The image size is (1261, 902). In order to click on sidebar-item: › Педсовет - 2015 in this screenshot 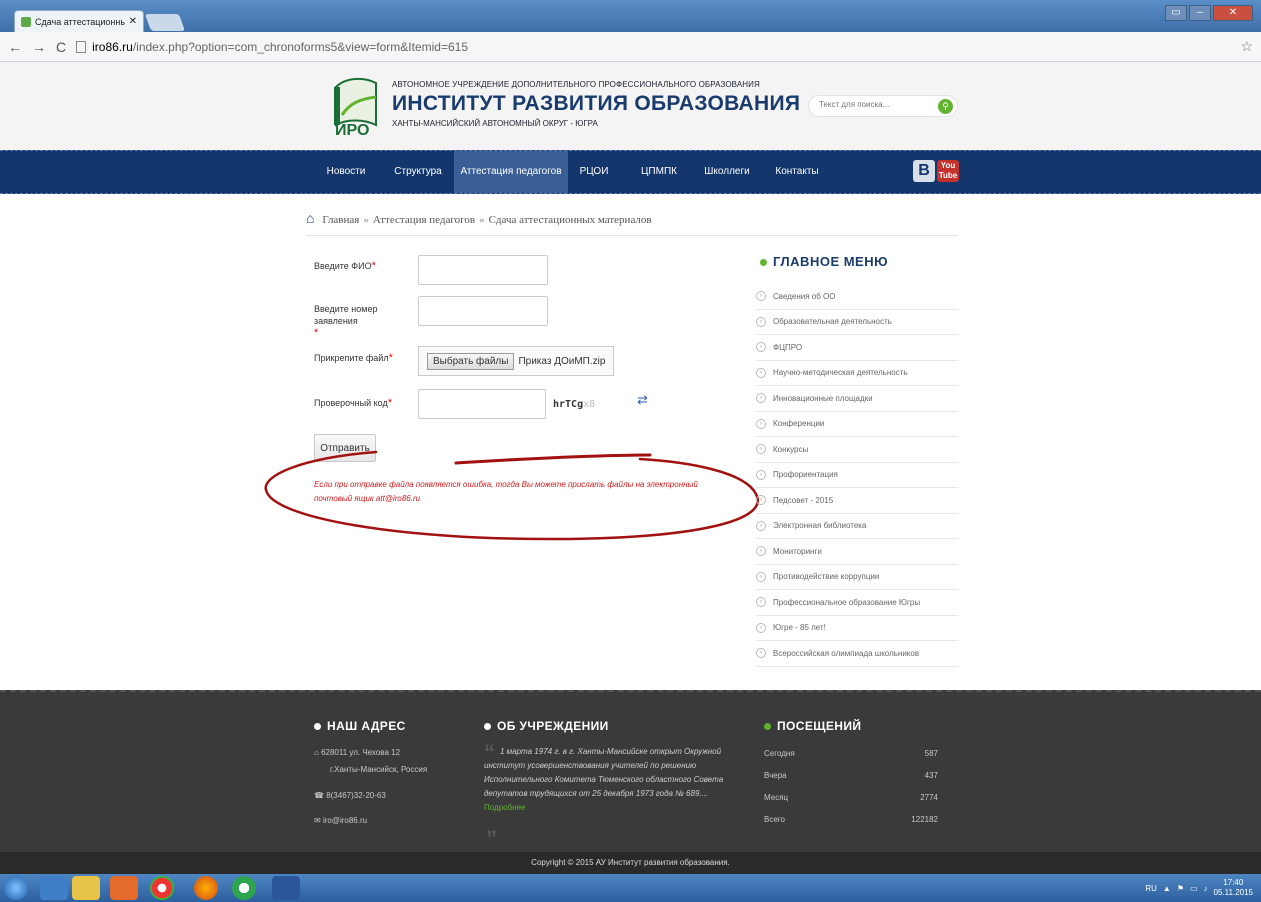, I will do `click(857, 501)`.